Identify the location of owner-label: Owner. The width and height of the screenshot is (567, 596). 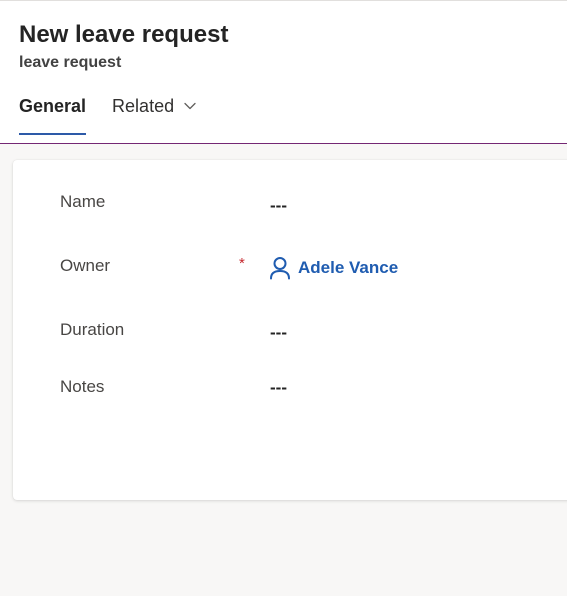
(85, 265).